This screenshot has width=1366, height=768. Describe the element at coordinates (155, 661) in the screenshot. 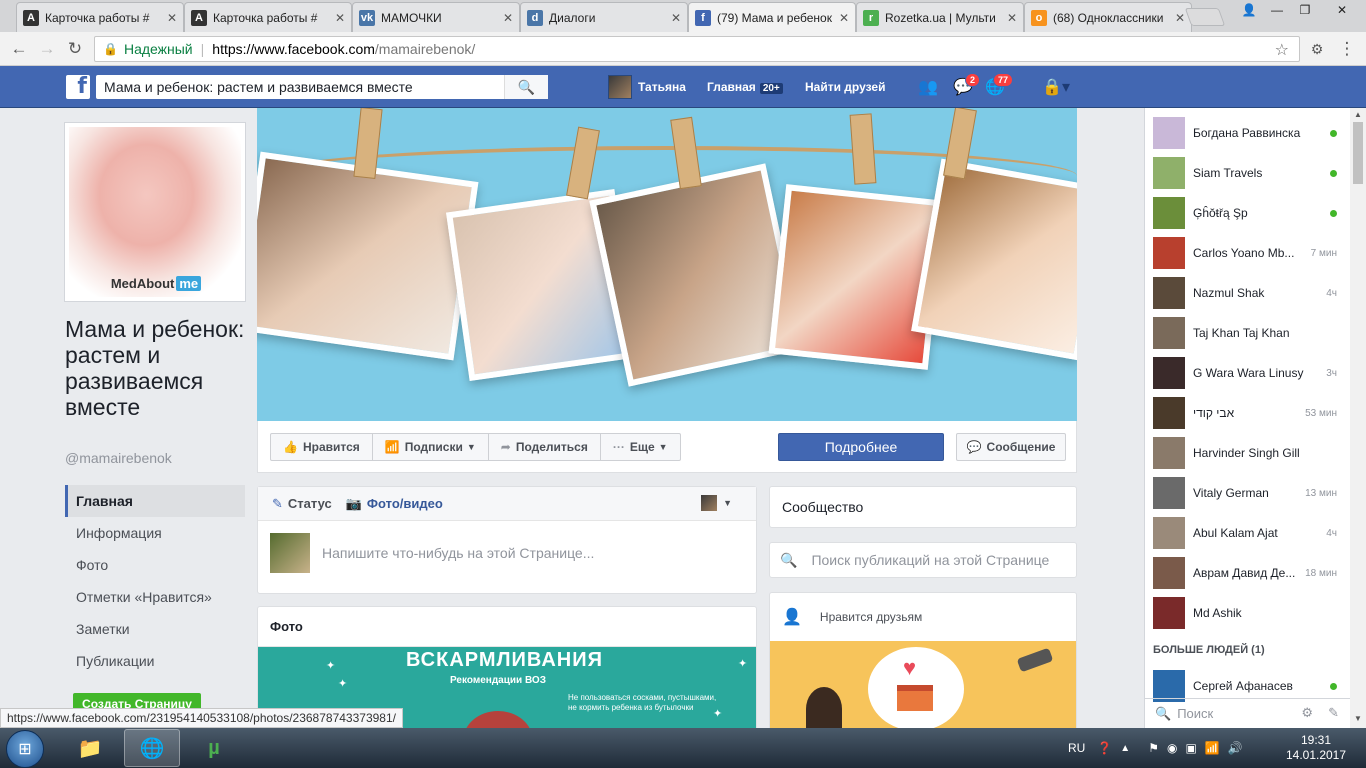

I see `nav-item-posts: Публикации` at that location.